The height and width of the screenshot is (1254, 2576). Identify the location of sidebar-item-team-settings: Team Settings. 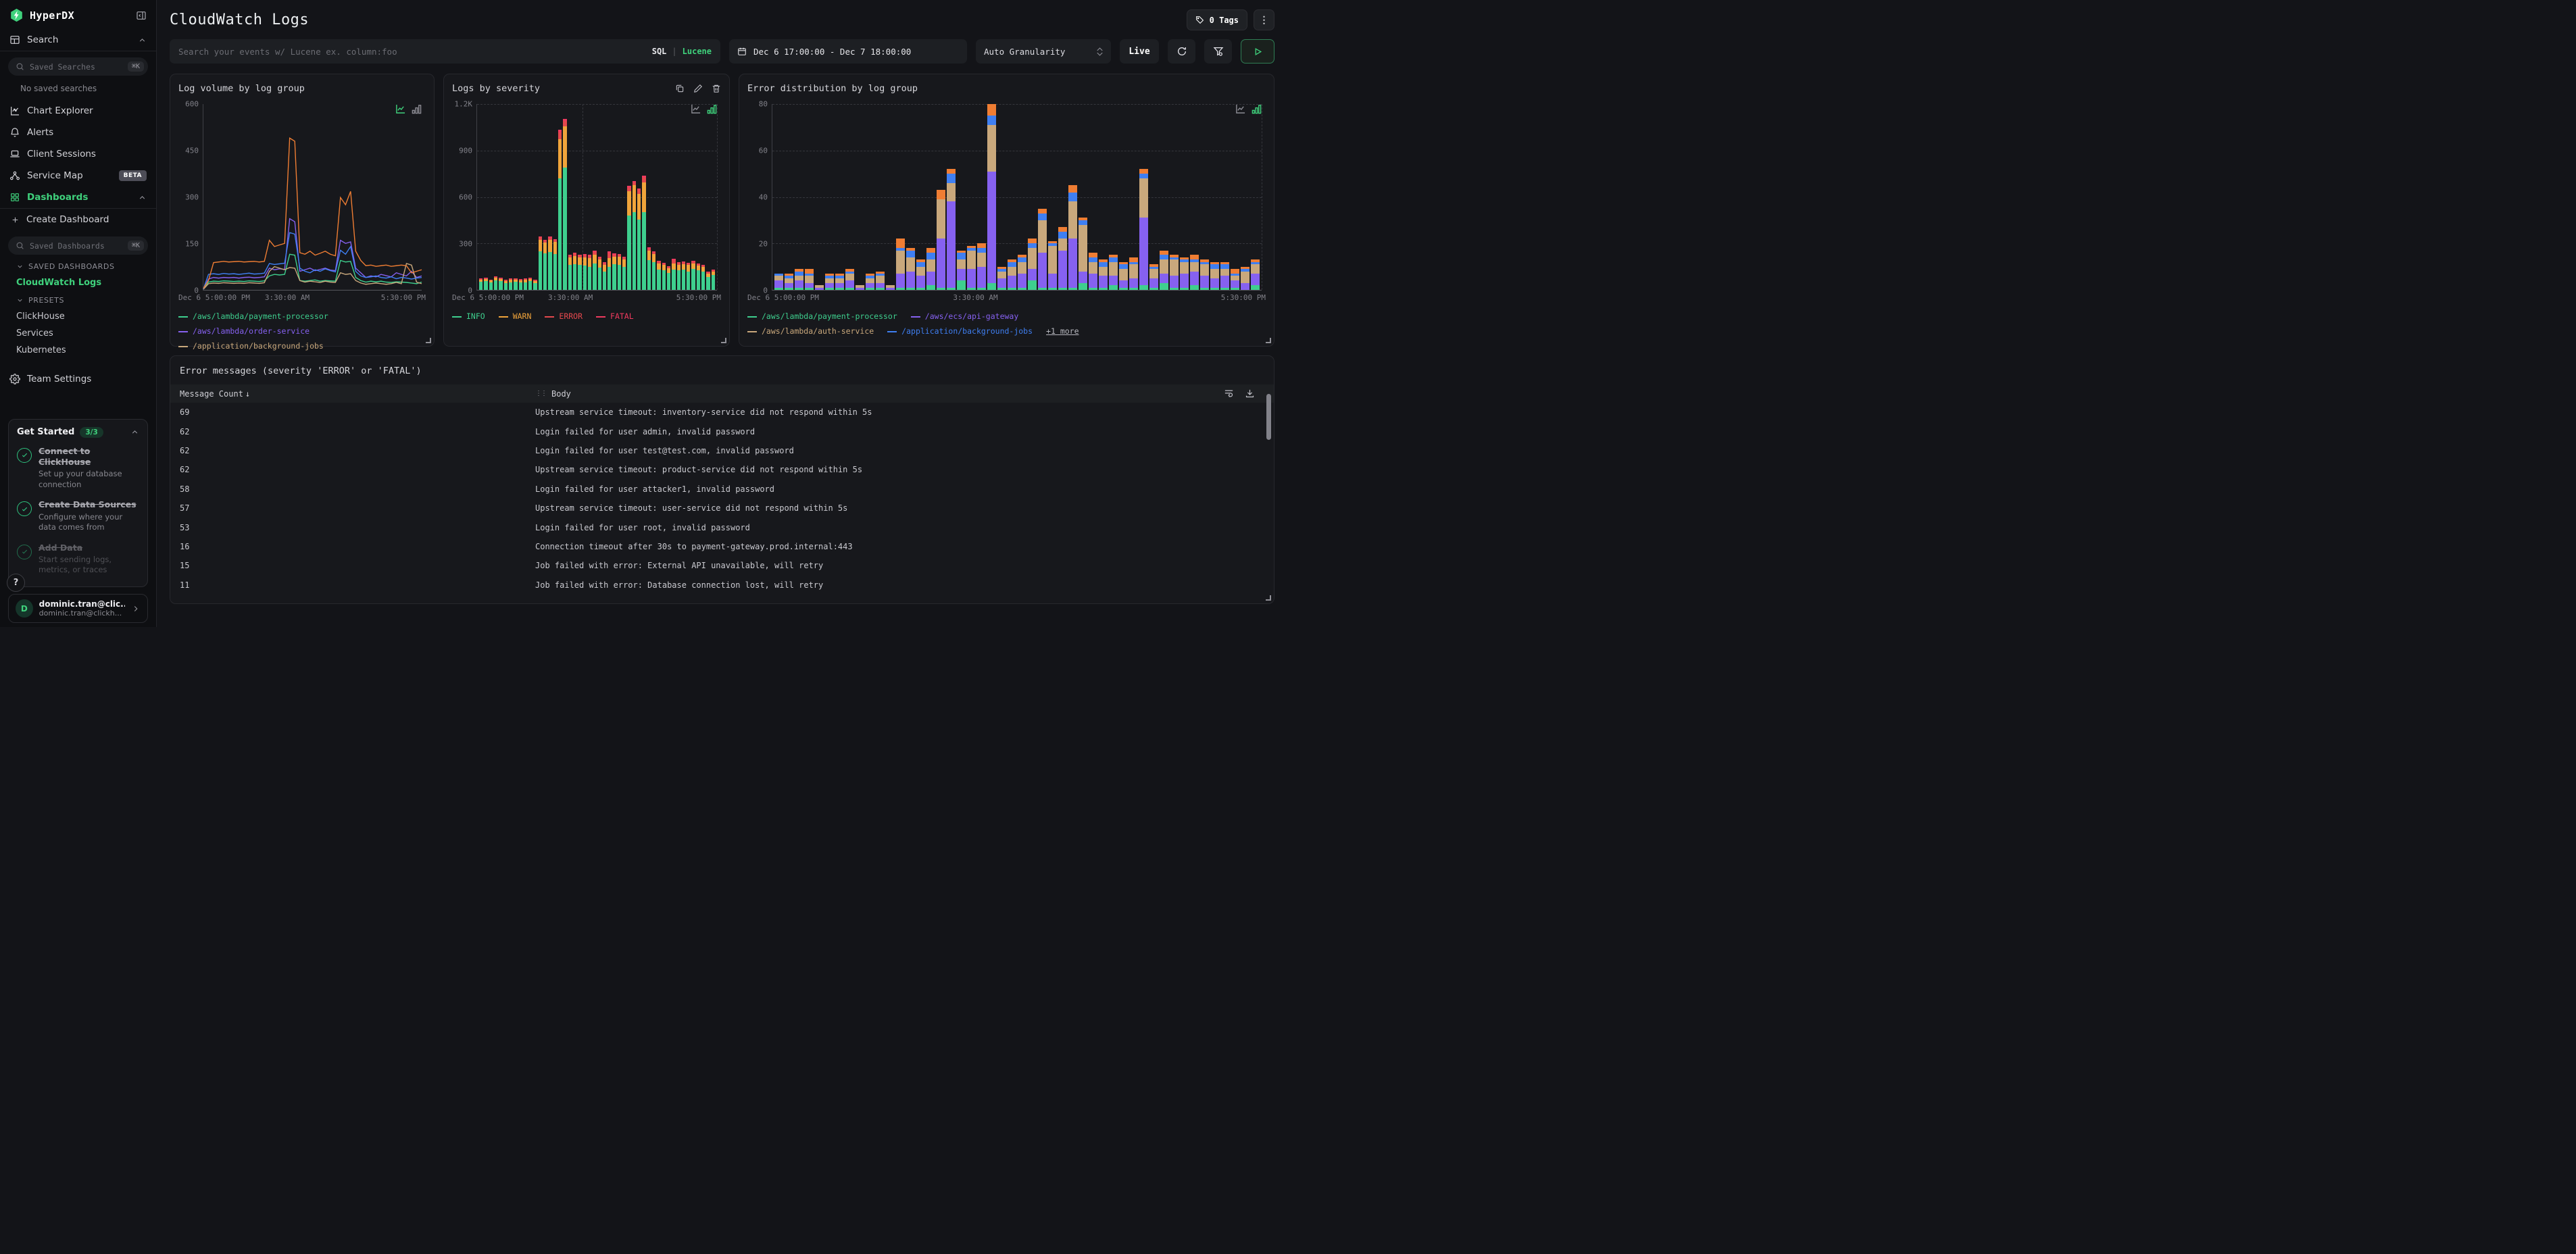
(78, 379).